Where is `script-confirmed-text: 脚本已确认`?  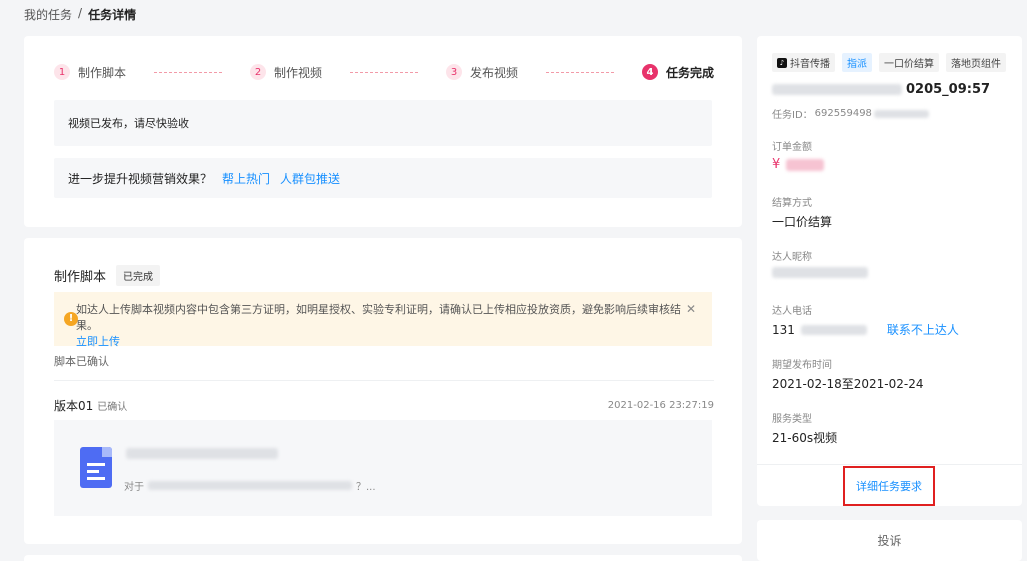
script-confirmed-text: 脚本已确认 is located at coordinates (81, 361).